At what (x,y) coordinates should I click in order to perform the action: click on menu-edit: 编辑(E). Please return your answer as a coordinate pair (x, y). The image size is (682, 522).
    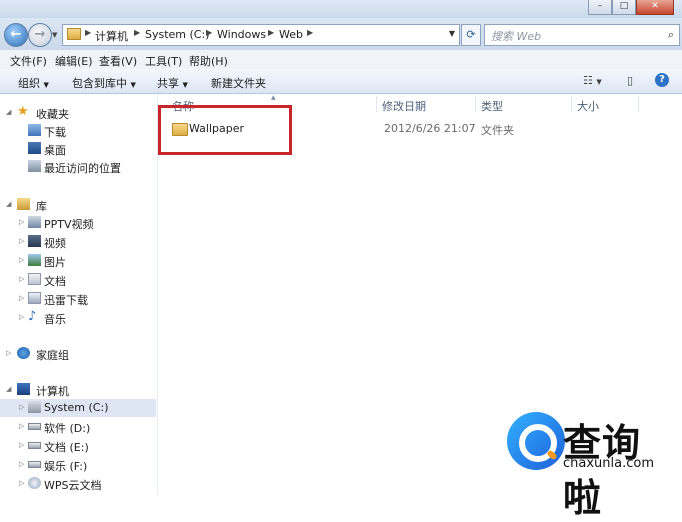
    Looking at the image, I should click on (74, 61).